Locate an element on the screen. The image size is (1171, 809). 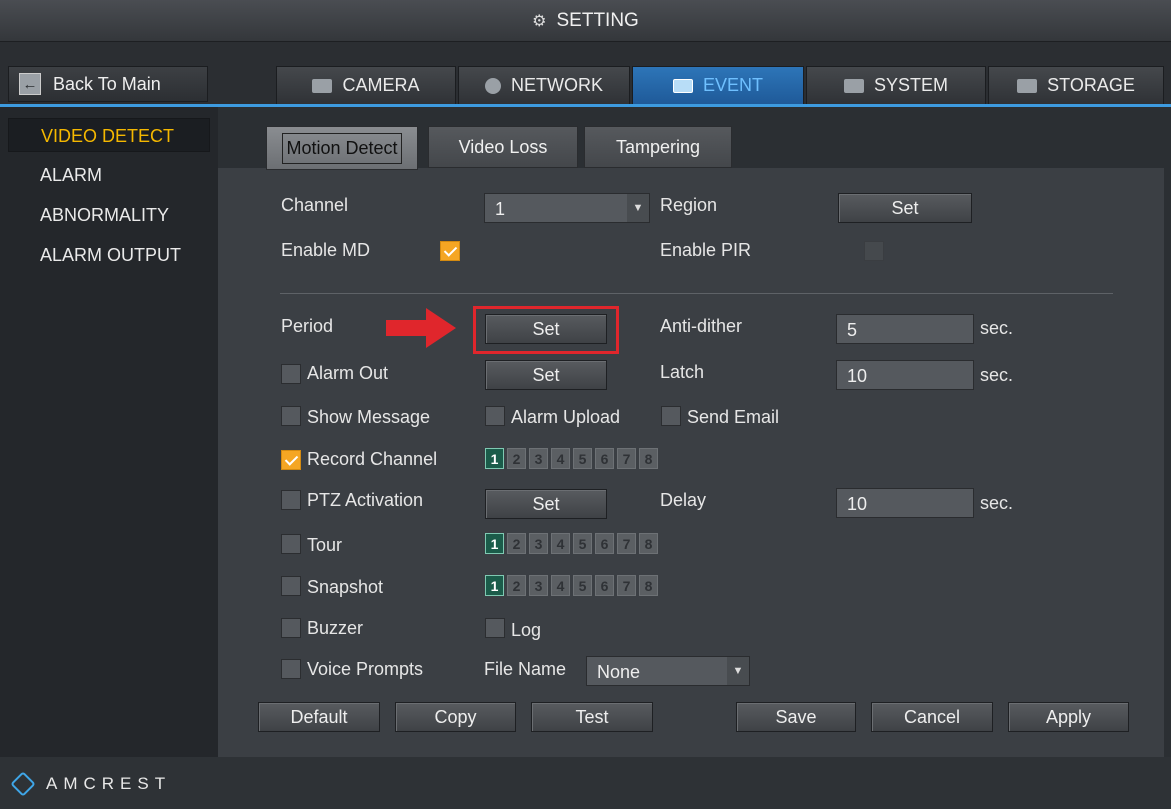
tab-event: EVENT is located at coordinates (718, 85).